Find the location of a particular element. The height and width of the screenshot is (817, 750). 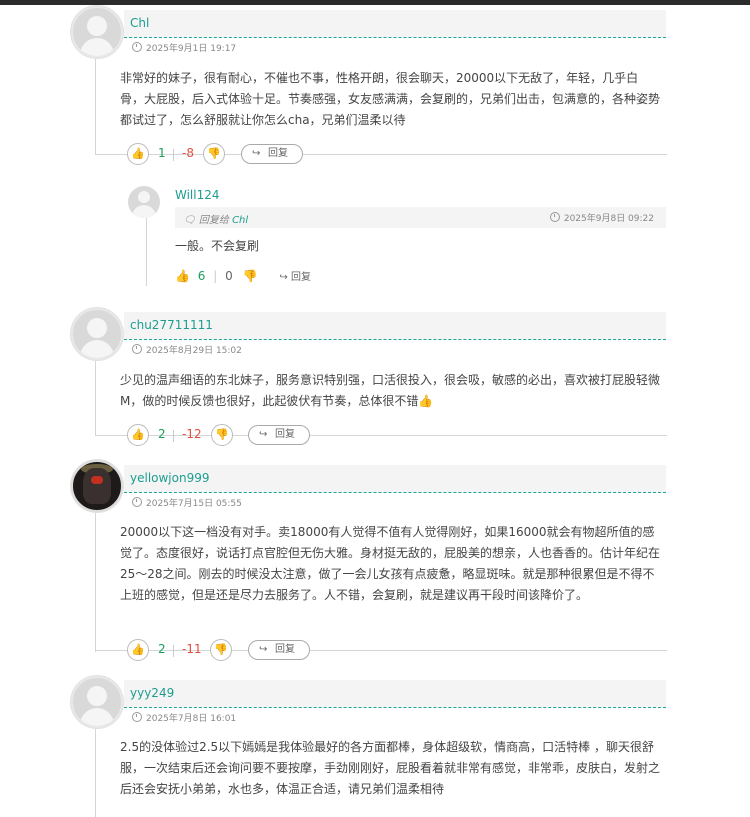

comment-header: yellowjon999 is located at coordinates (395, 479).